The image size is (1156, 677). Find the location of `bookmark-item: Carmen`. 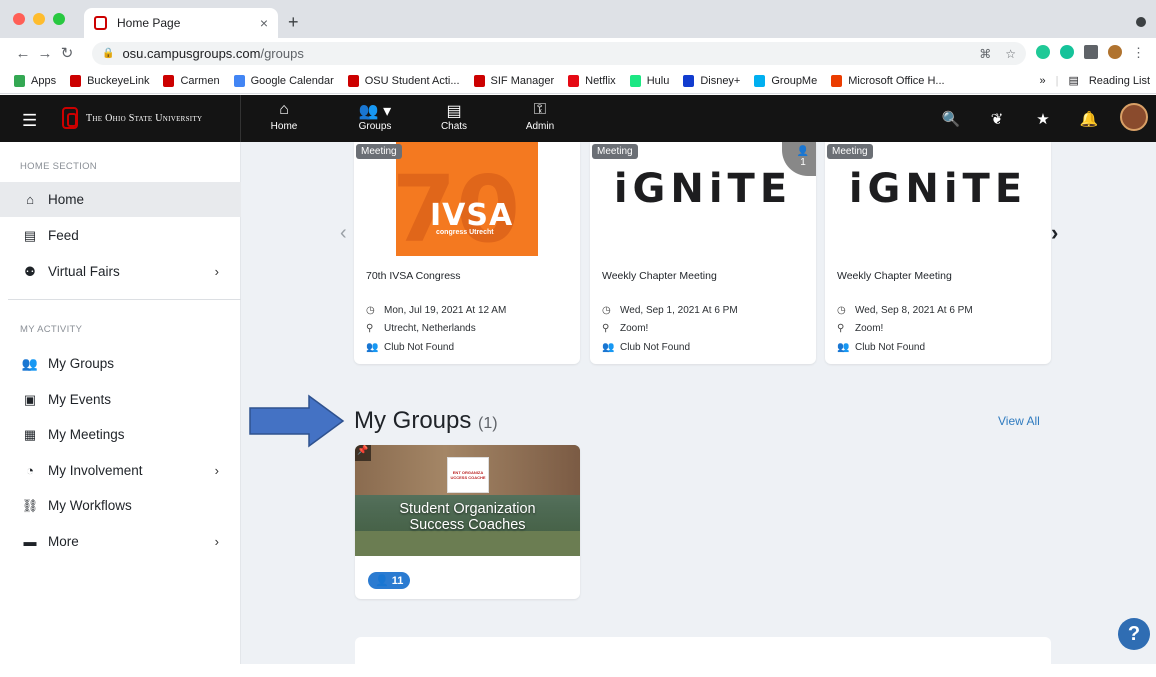

bookmark-item: Carmen is located at coordinates (191, 80).